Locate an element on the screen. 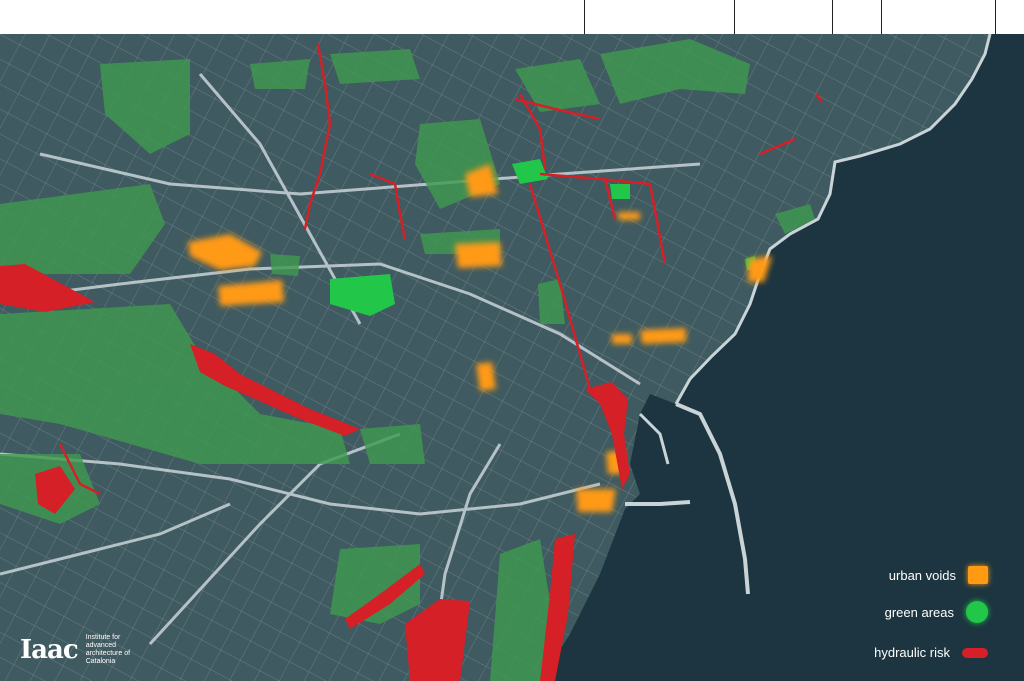 The image size is (1024, 681). legend-label: green areas is located at coordinates (919, 612).